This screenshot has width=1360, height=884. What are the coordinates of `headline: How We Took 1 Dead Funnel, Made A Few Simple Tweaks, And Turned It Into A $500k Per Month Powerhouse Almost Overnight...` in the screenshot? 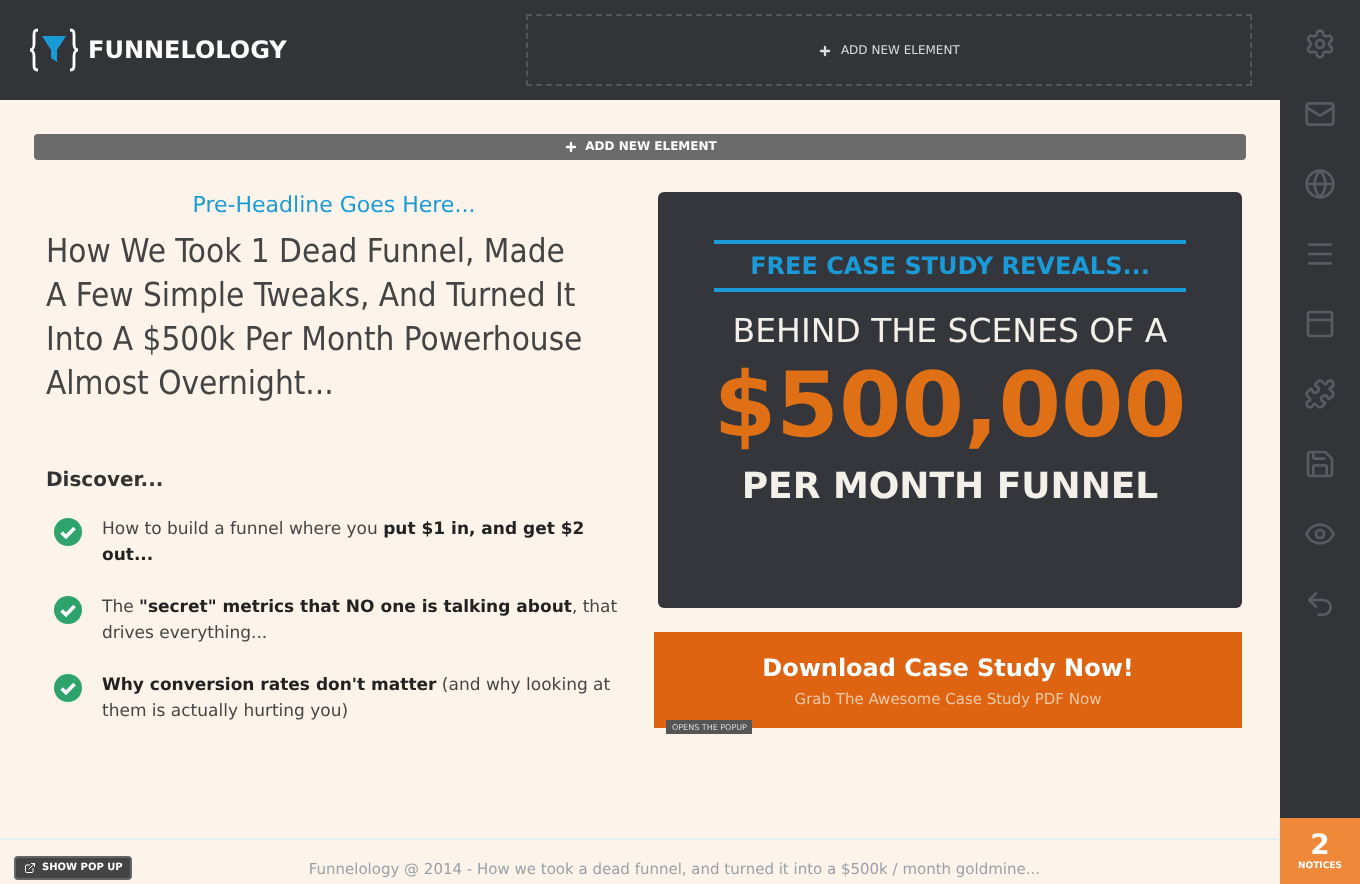 It's located at (315, 318).